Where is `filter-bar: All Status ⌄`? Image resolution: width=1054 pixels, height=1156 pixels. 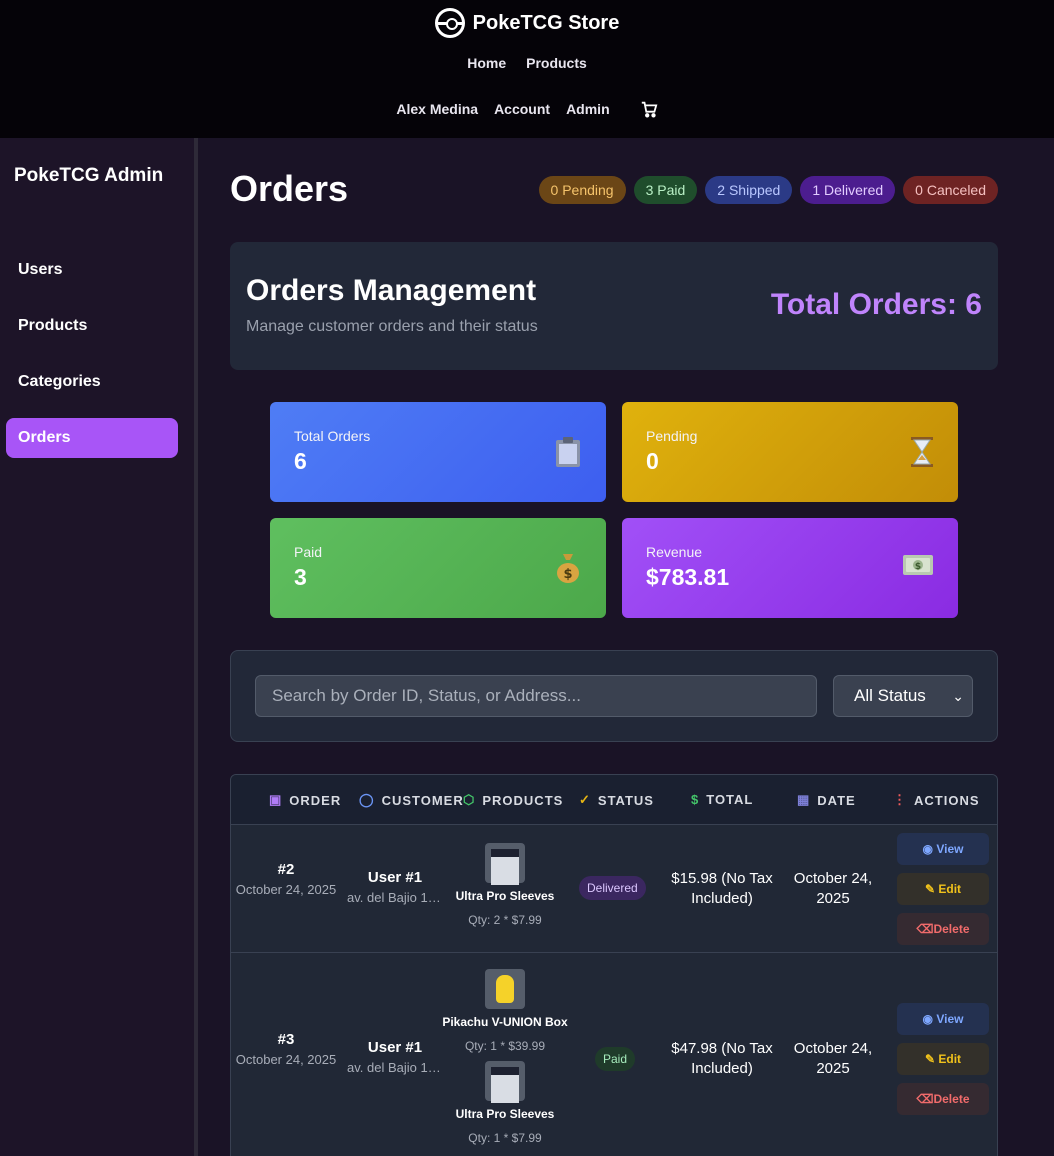
filter-bar: All Status ⌄ is located at coordinates (614, 696).